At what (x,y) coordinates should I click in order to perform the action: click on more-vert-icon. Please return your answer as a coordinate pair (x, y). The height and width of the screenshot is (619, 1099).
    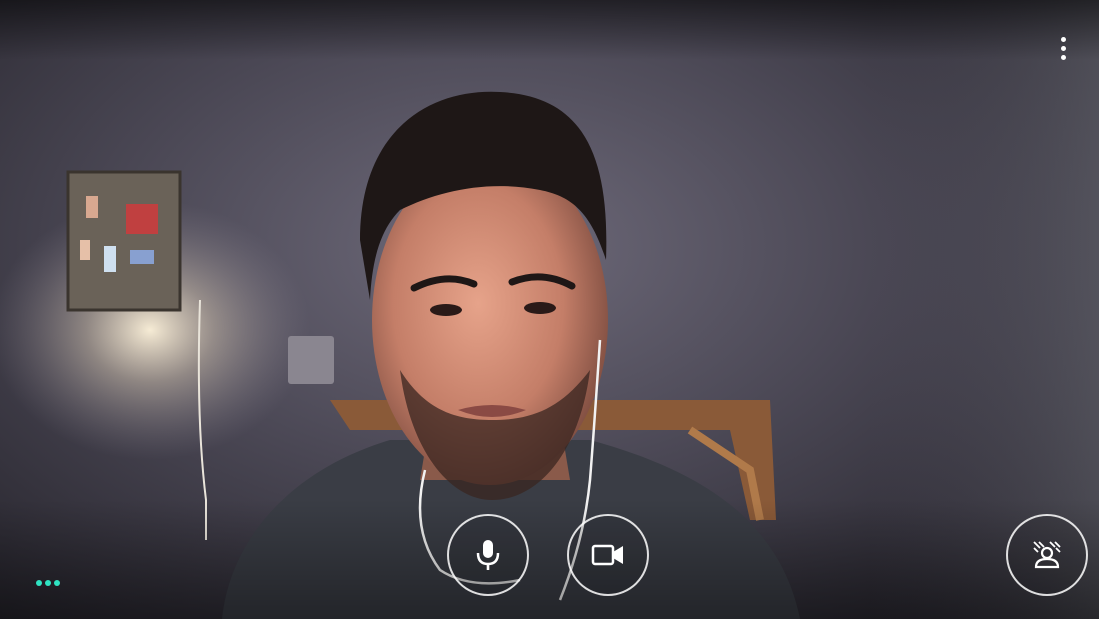
    Looking at the image, I should click on (1063, 39).